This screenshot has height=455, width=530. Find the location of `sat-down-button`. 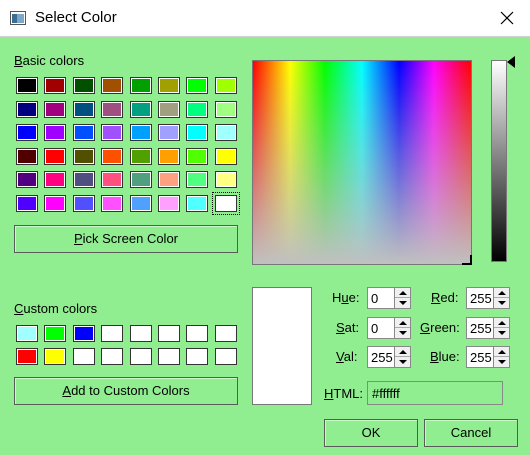

sat-down-button is located at coordinates (402, 333).